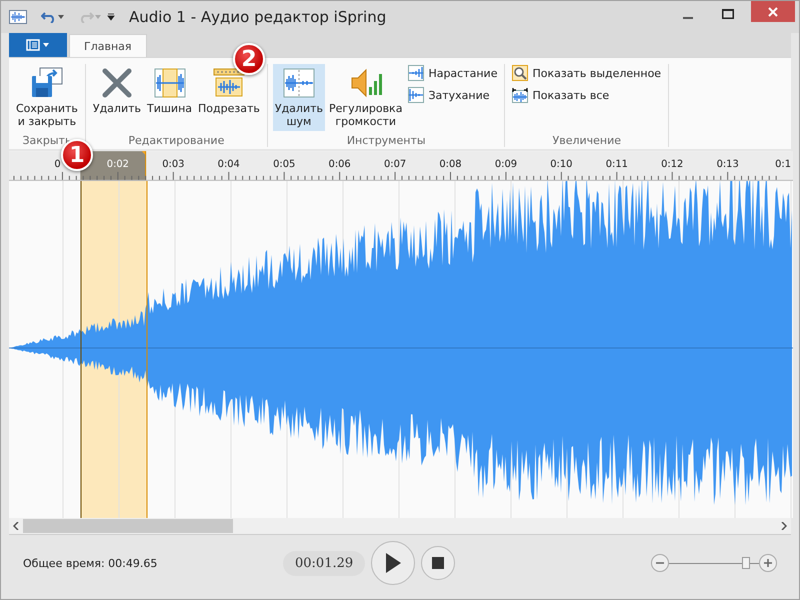 This screenshot has height=600, width=800. I want to click on scroll-left-icon, so click(16, 526).